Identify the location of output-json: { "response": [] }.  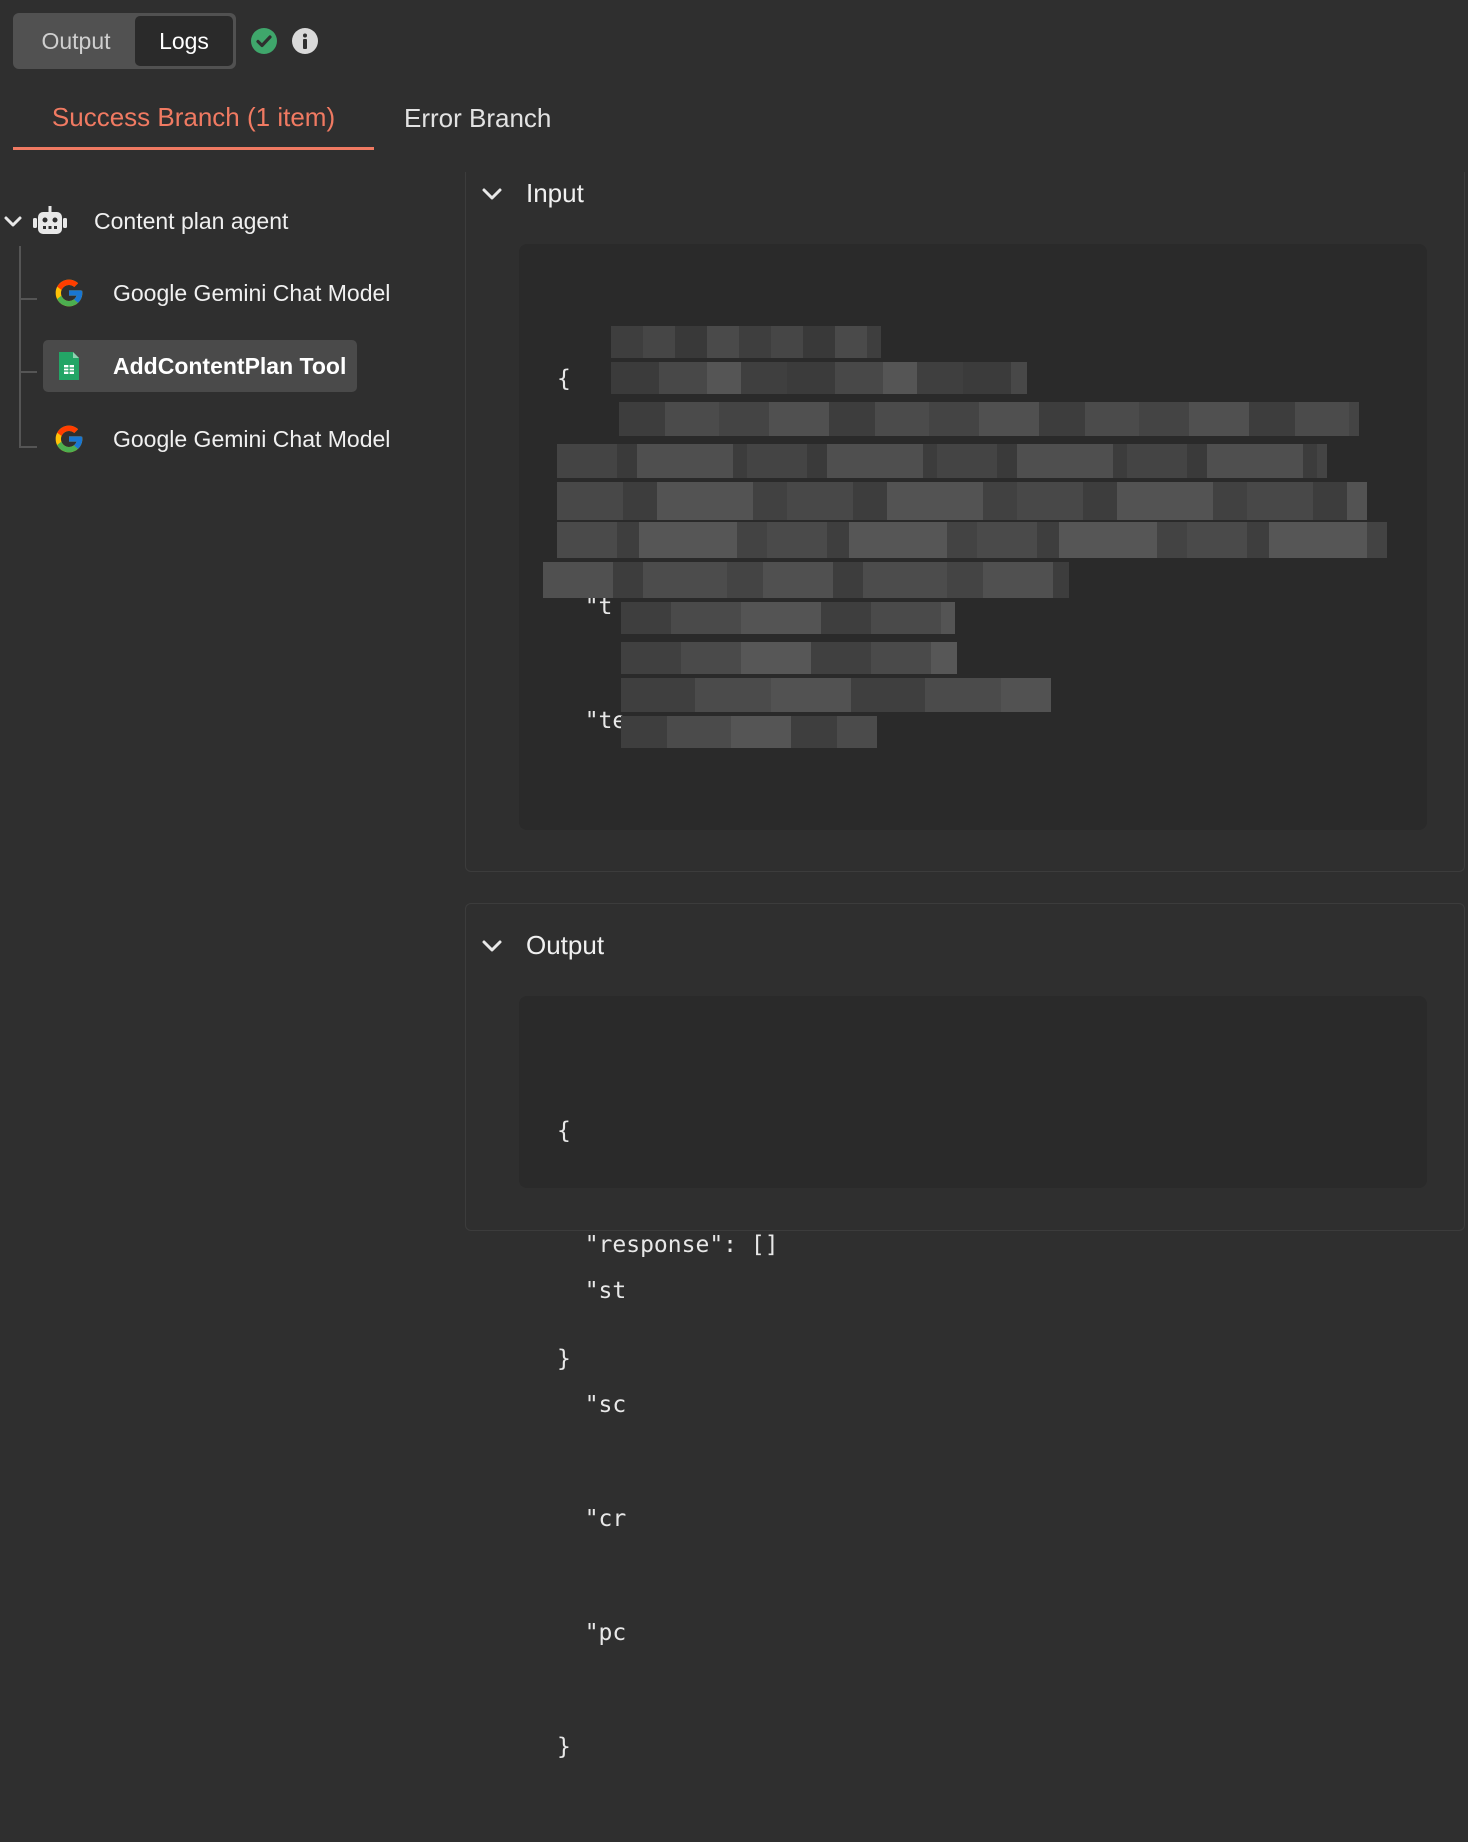
(668, 1245).